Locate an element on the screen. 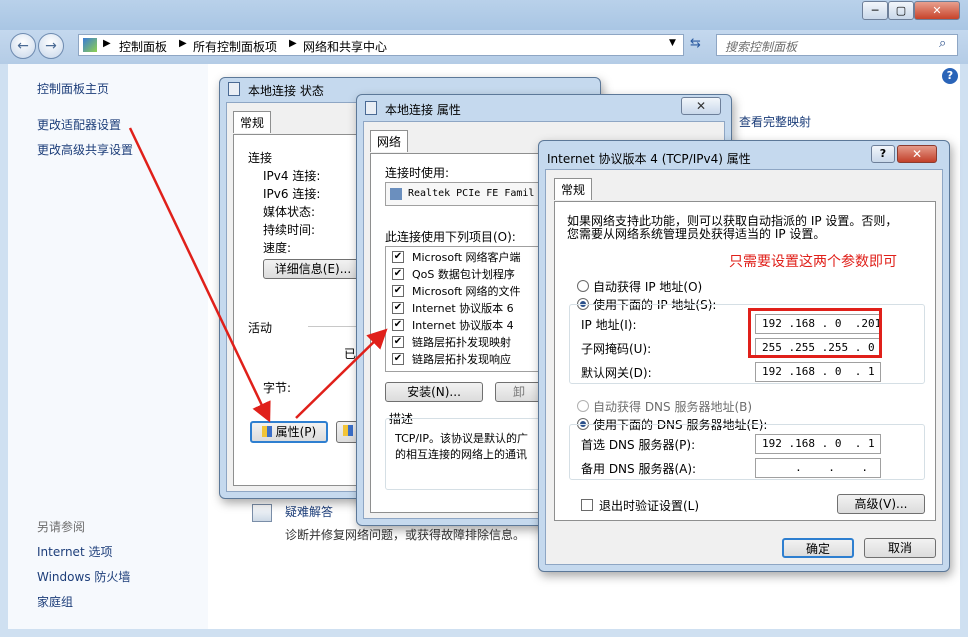 The height and width of the screenshot is (637, 968). annotation-arrows is located at coordinates (258, 275).